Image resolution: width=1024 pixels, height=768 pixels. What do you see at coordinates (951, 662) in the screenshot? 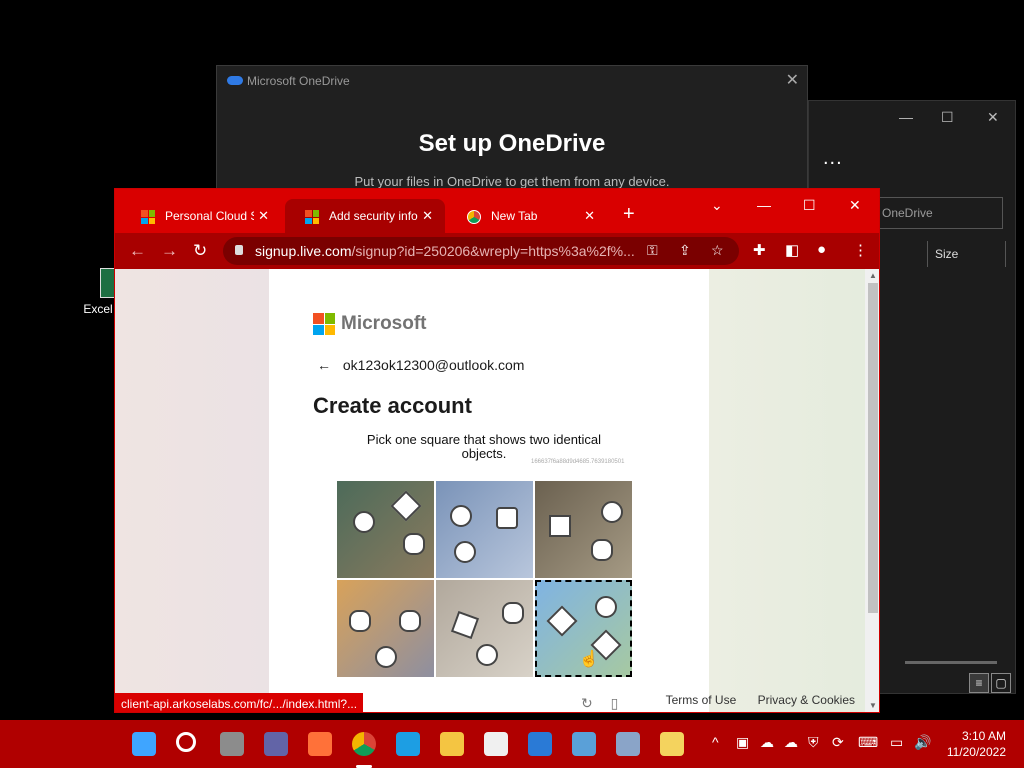
I see `horizontal-scrollbar` at bounding box center [951, 662].